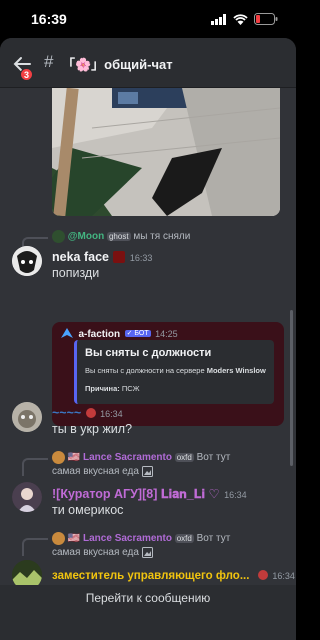 Image resolution: width=320 pixels, height=640 pixels. I want to click on message-header: ![Куратор АГУ][8] 𝐋𝐢𝐚𝐧_𝐋𝐢 ♡ 16:34, so click(149, 494).